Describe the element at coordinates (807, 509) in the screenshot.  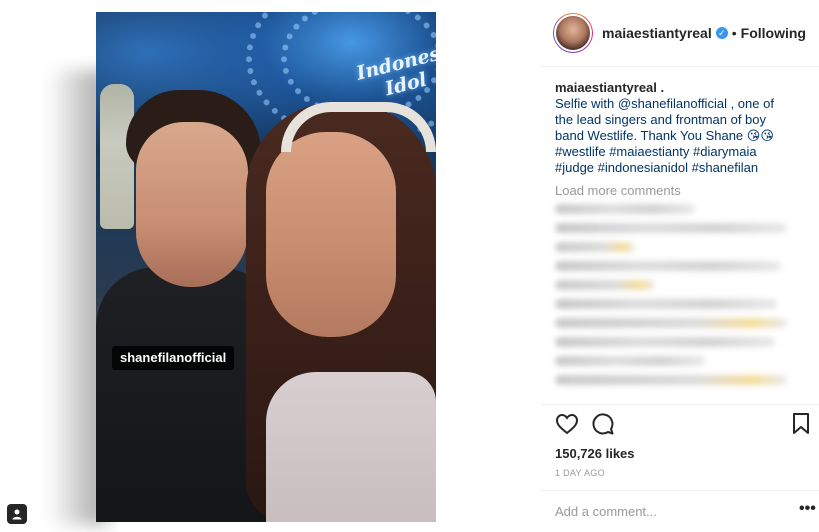
I see `more-options-button: •••` at that location.